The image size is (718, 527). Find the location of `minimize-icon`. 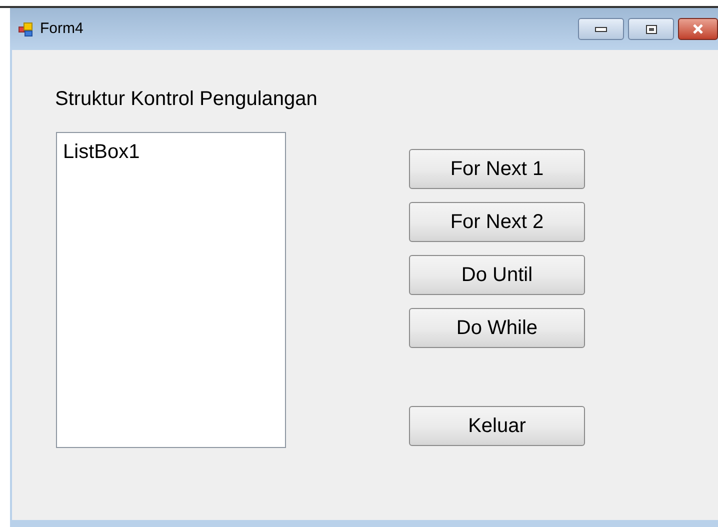

minimize-icon is located at coordinates (601, 29).